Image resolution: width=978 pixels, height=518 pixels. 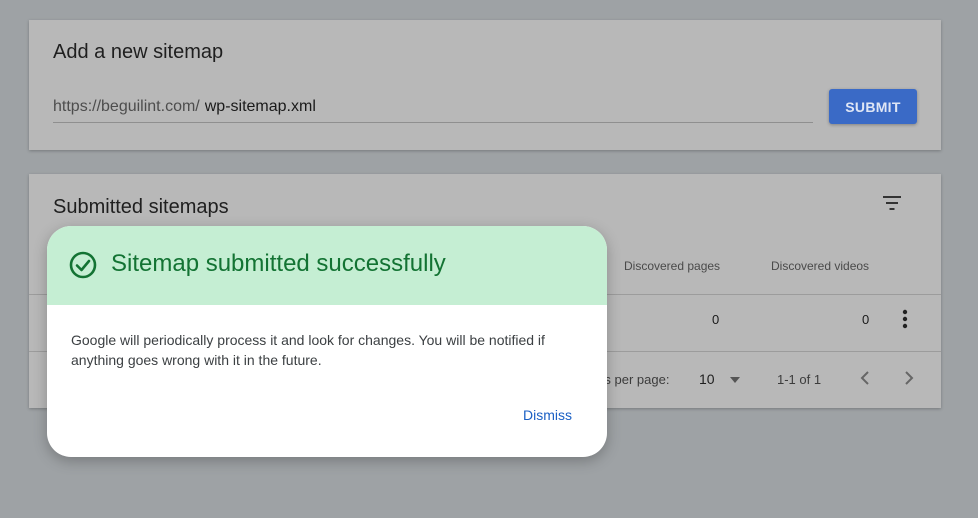 What do you see at coordinates (892, 203) in the screenshot?
I see `filter-icon` at bounding box center [892, 203].